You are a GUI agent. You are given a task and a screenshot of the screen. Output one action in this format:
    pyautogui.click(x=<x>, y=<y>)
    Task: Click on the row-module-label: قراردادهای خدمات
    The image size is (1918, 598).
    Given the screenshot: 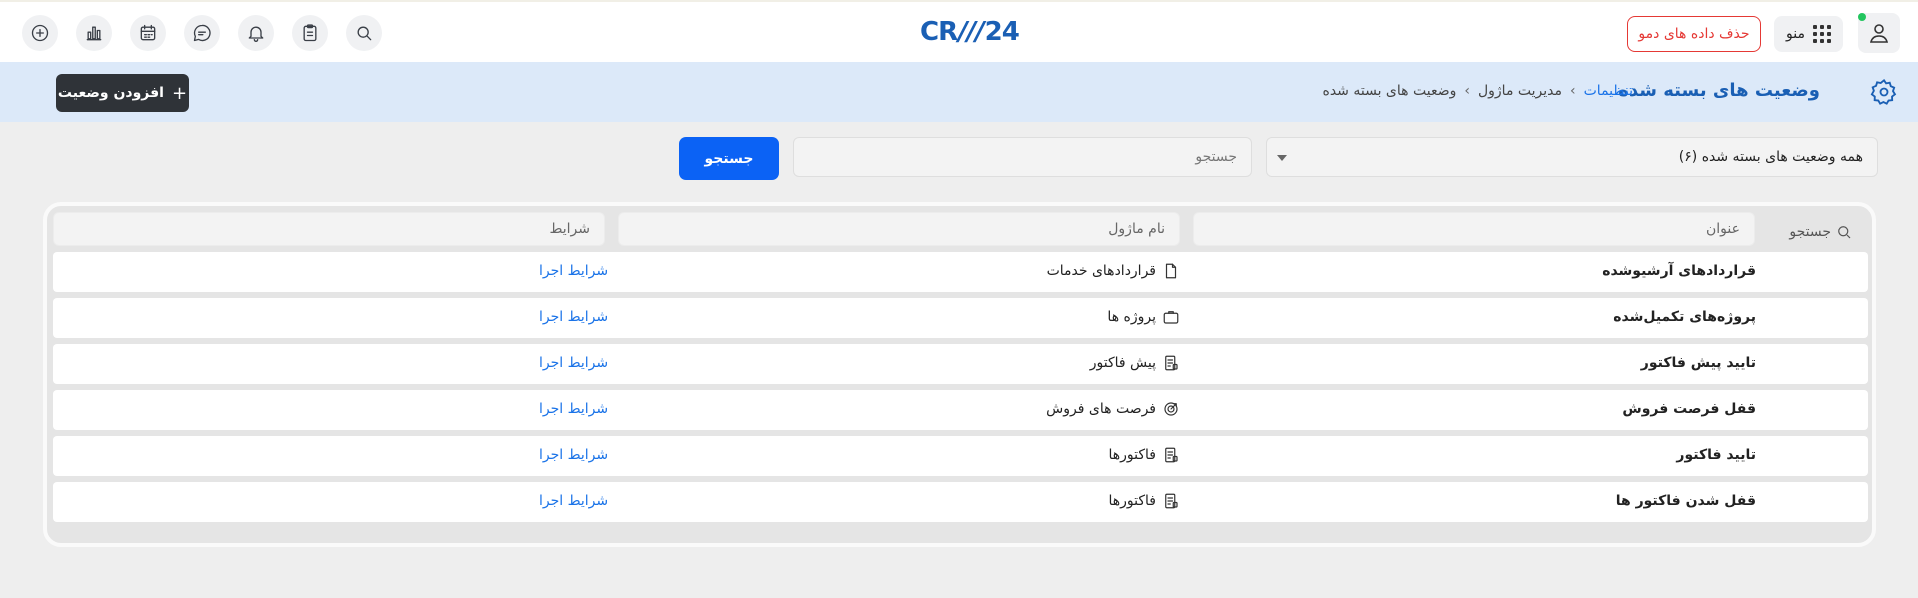 What is the action you would take?
    pyautogui.click(x=1101, y=271)
    